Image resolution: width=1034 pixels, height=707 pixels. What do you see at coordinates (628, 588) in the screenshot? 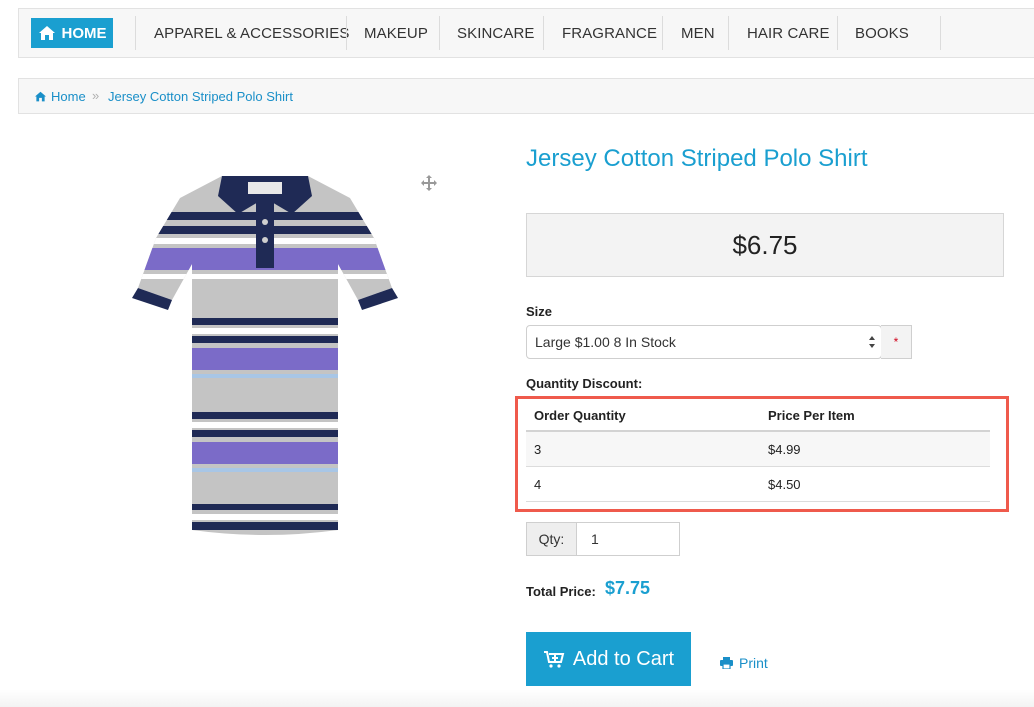
I see `total-price-value: $7.75` at bounding box center [628, 588].